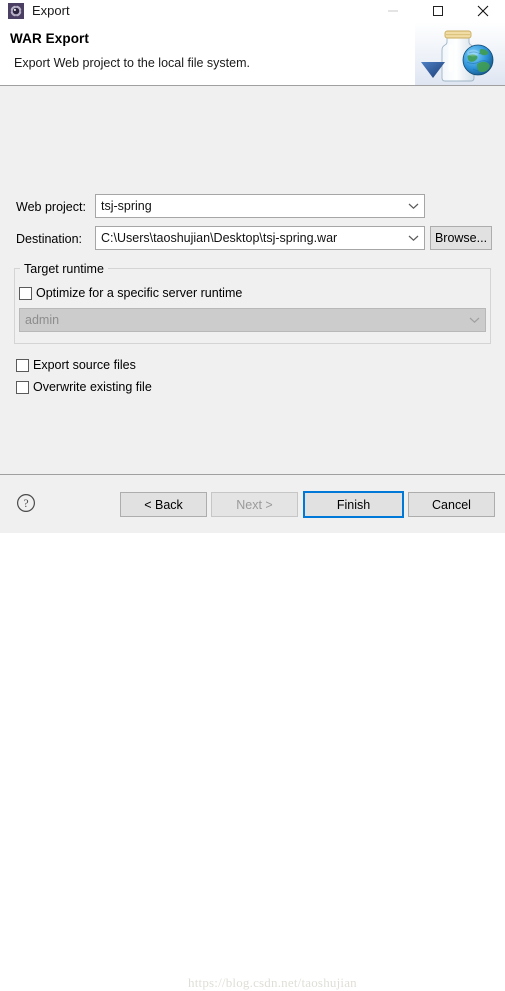 The image size is (505, 991). I want to click on overwrite-existing-file-row: Overwrite existing file, so click(84, 387).